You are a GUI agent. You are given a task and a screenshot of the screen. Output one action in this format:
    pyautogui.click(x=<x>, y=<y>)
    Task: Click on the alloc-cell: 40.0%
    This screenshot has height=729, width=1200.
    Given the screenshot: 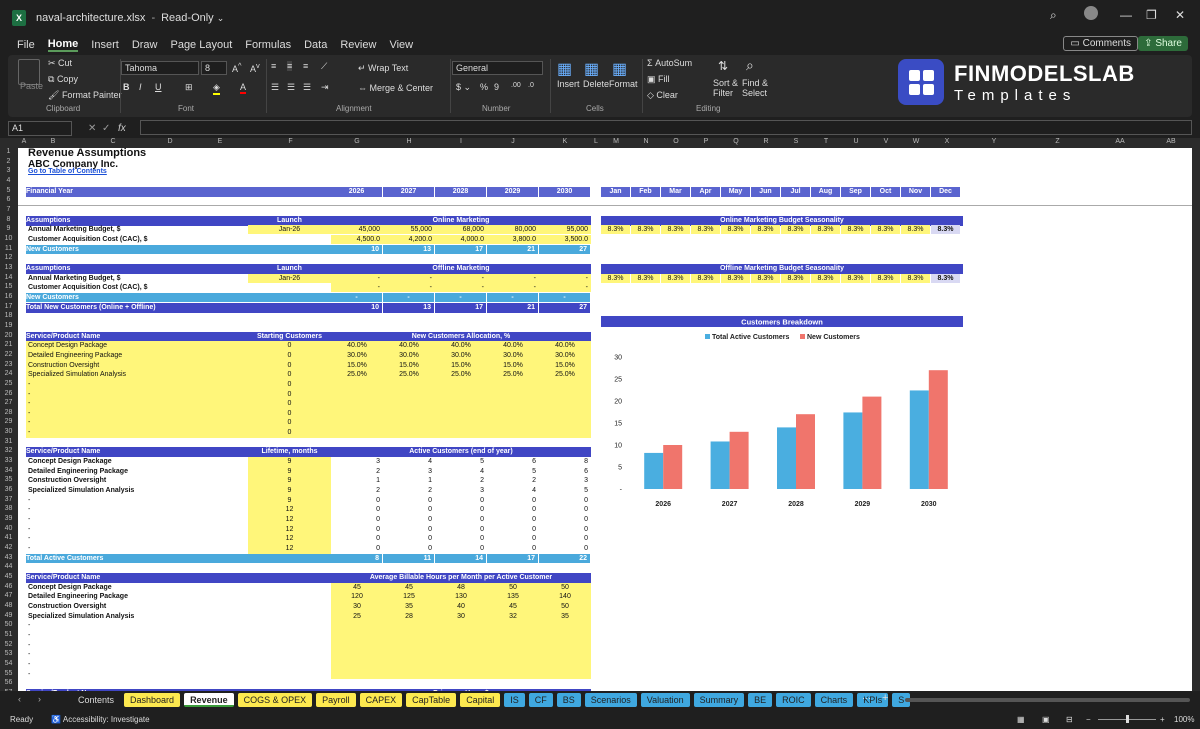 What is the action you would take?
    pyautogui.click(x=357, y=345)
    